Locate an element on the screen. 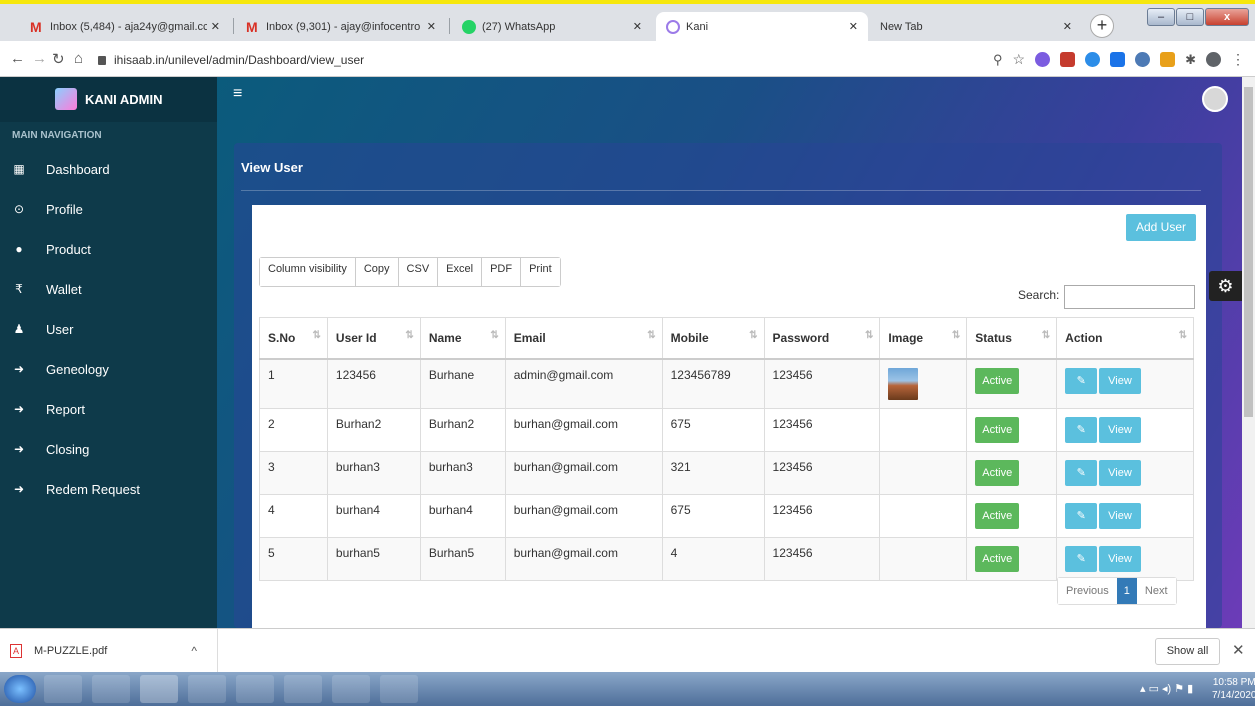  download-item: A M-PUZZLE.pdf ^ is located at coordinates (109, 651).